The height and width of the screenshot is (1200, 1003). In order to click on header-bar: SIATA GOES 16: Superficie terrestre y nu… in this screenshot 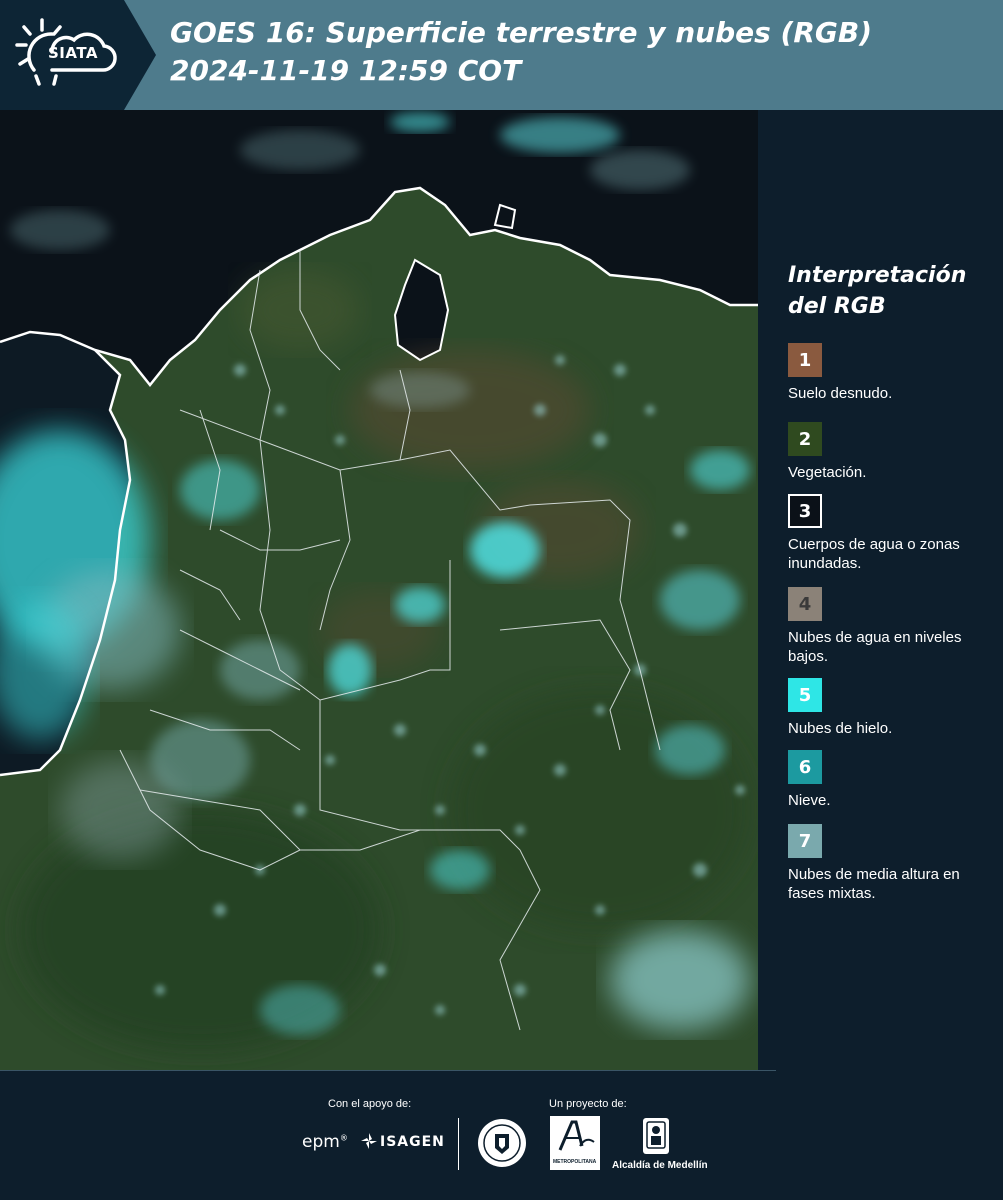, I will do `click(501, 55)`.